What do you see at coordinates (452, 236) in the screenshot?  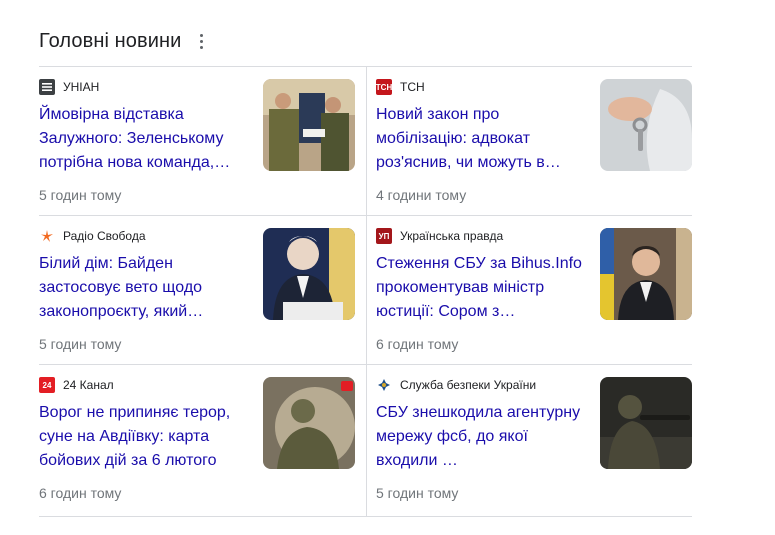 I see `source-name: Українська правда` at bounding box center [452, 236].